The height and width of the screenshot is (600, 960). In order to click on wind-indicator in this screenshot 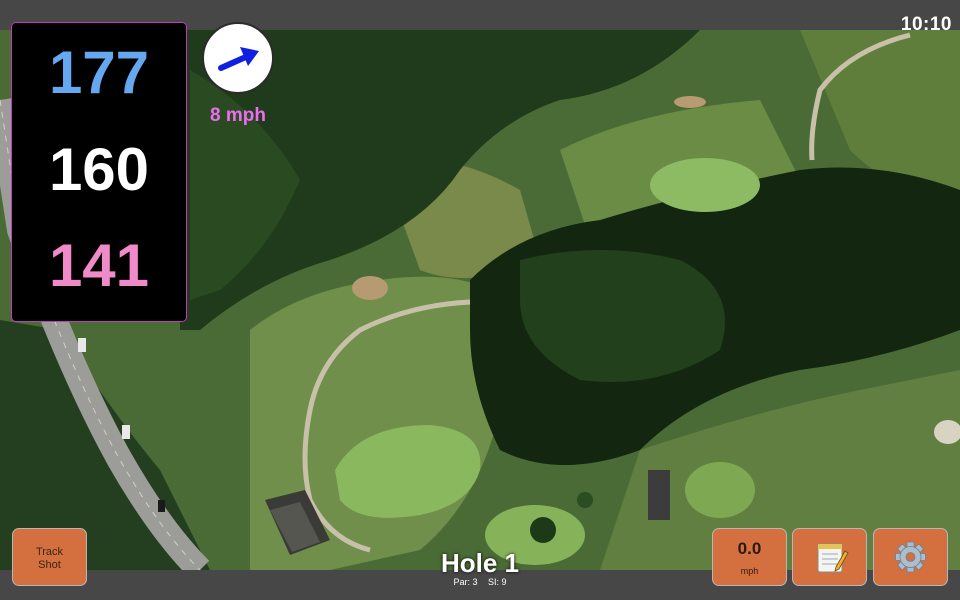, I will do `click(238, 58)`.